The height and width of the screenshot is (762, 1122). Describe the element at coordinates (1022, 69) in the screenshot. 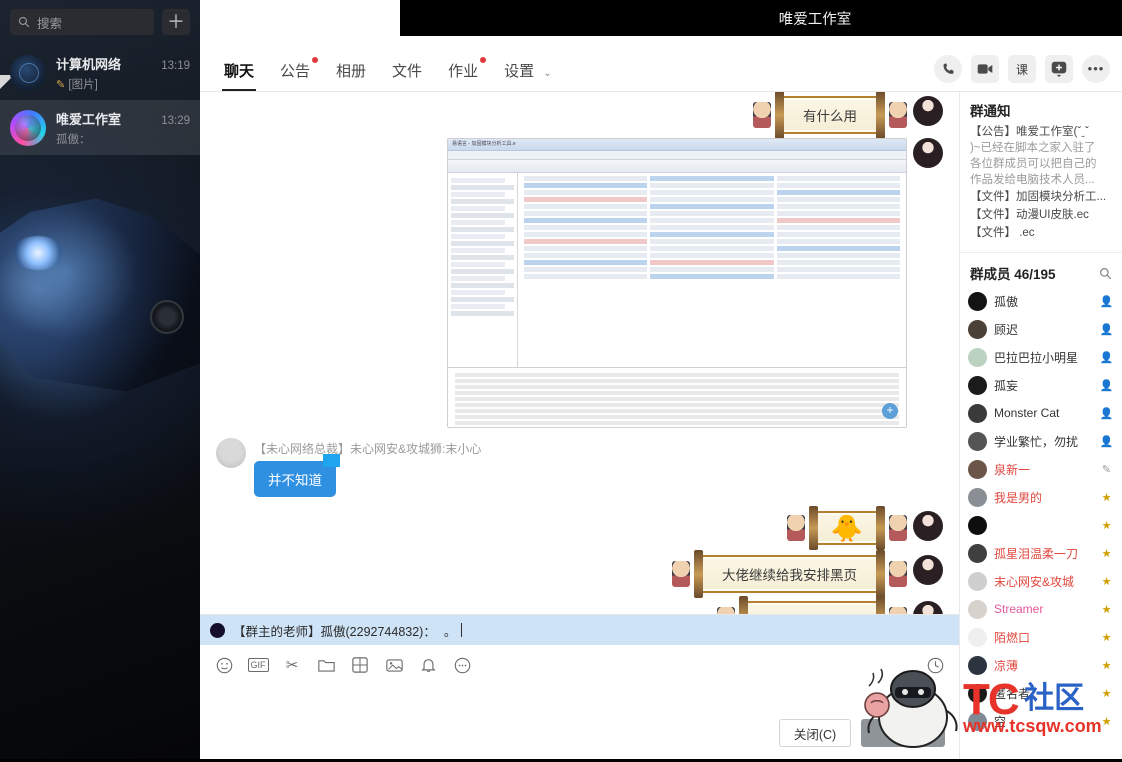

I see `class-icon: 课` at that location.